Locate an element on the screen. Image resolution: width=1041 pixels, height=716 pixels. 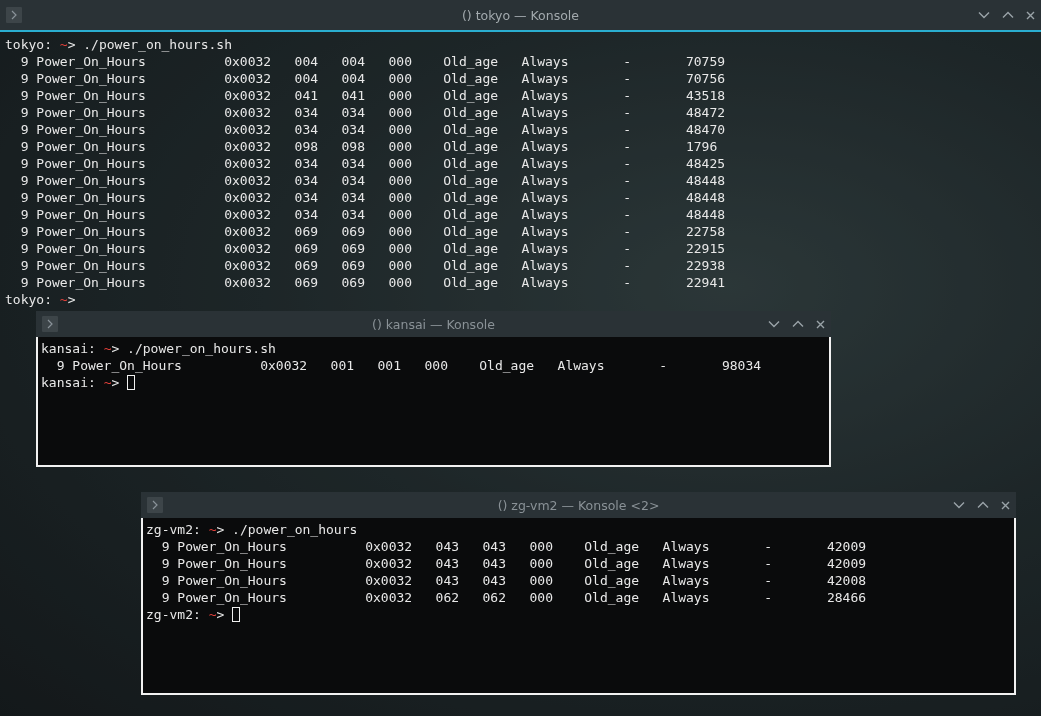
window-title: () kansai — Konsole is located at coordinates (433, 324).